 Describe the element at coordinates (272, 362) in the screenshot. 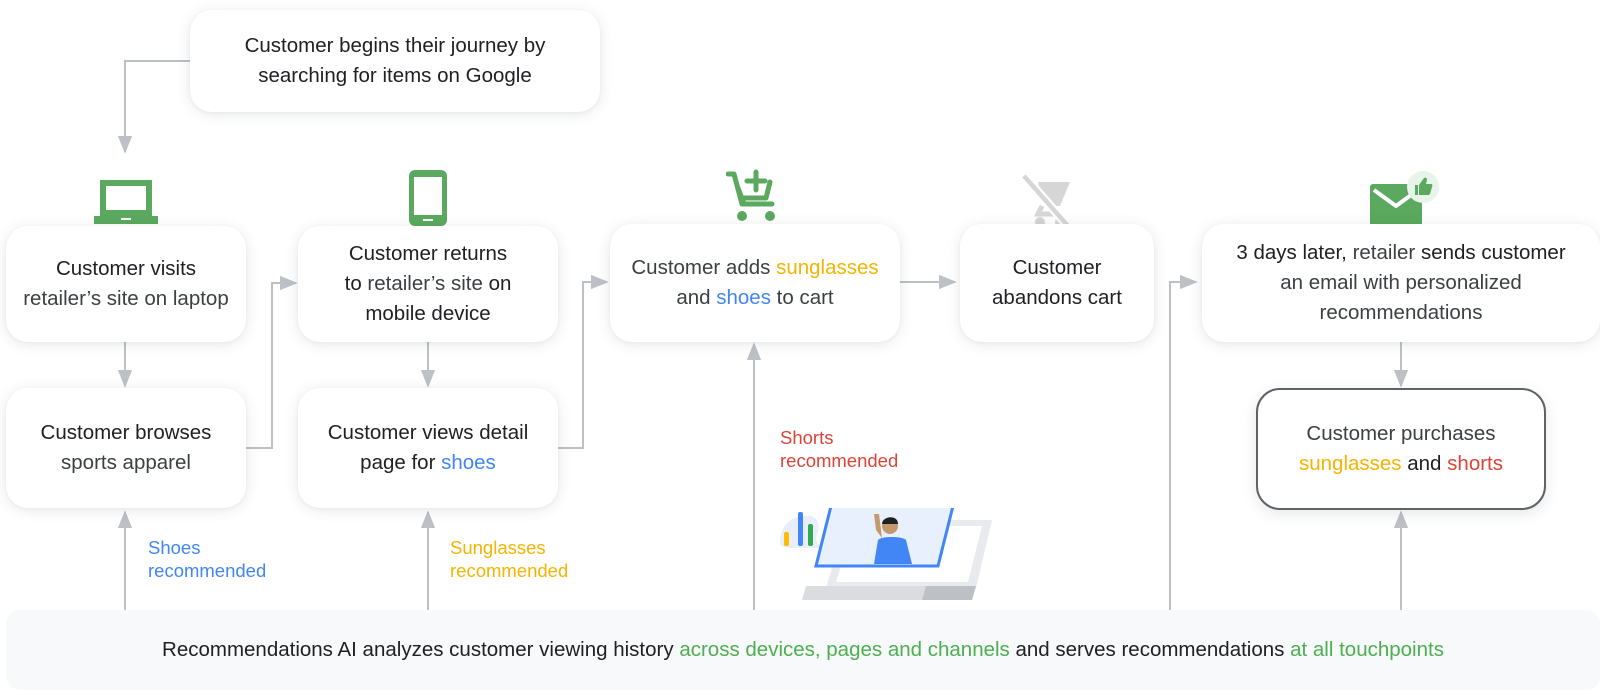

I see `connector-browses-to-returns` at that location.